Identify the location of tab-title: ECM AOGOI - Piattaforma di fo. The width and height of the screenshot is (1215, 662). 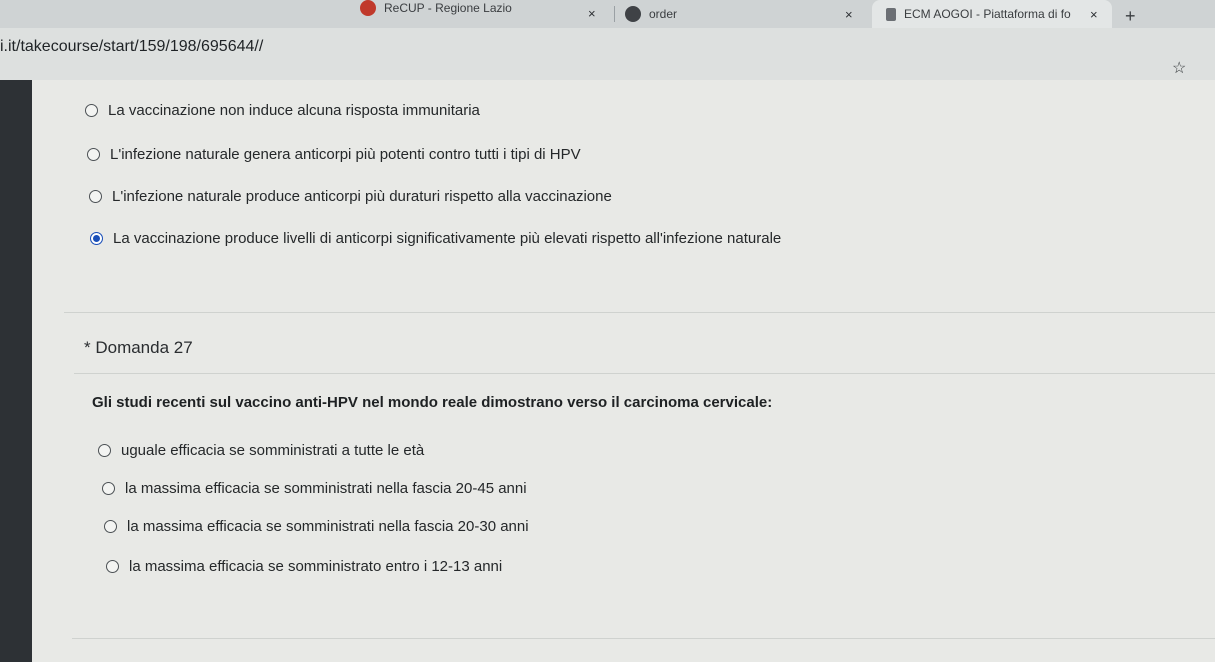
(987, 14).